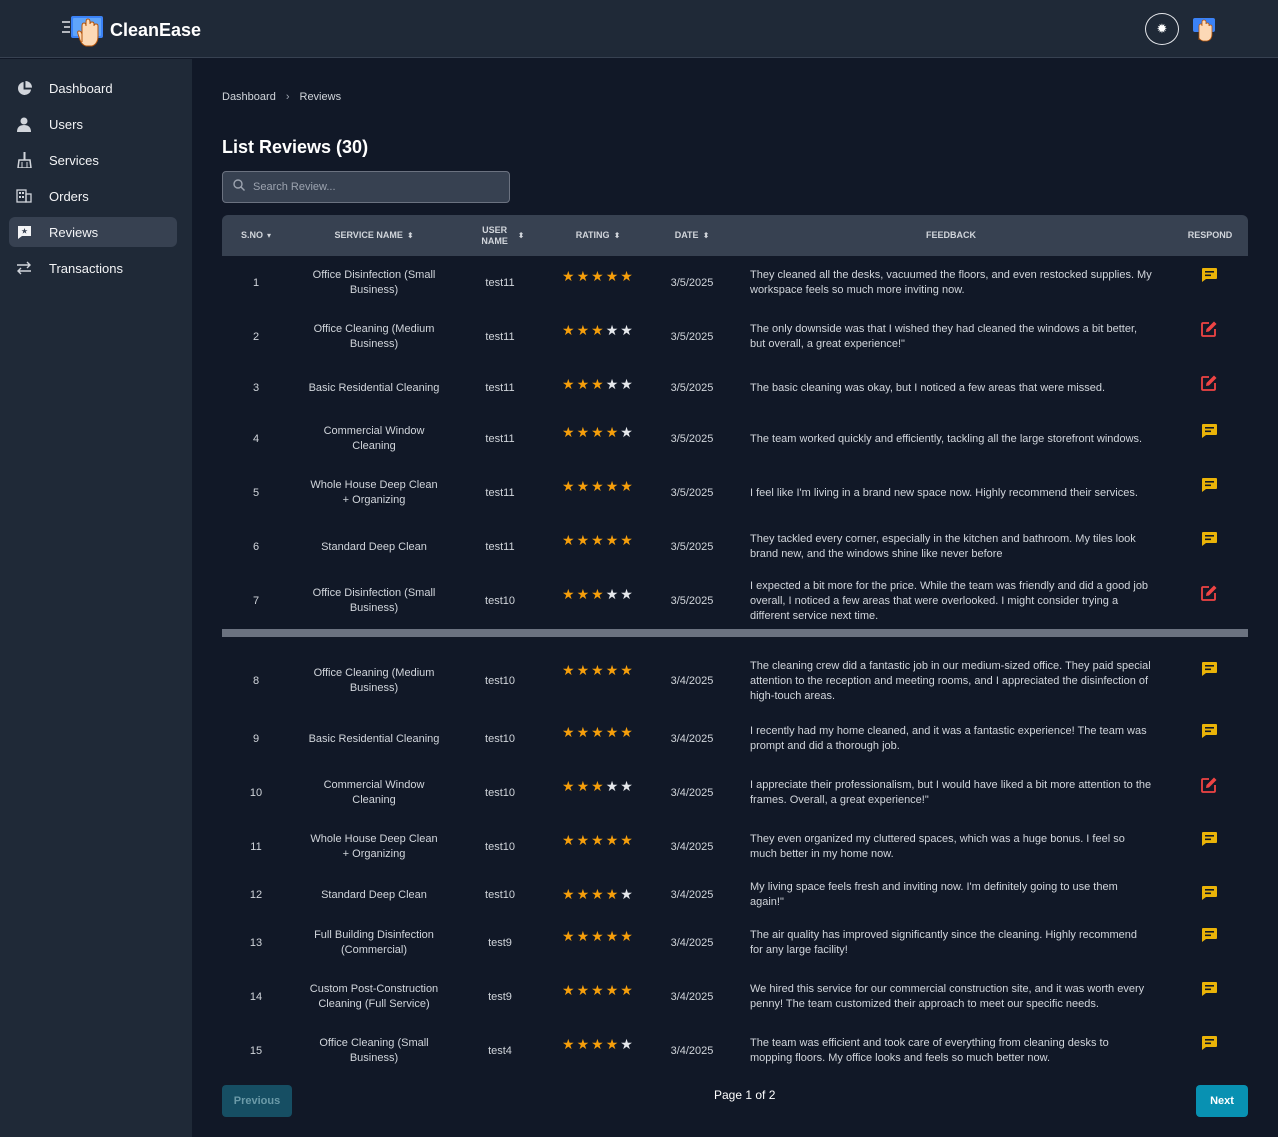 Image resolution: width=1278 pixels, height=1137 pixels. I want to click on sun-icon: ✹, so click(1162, 28).